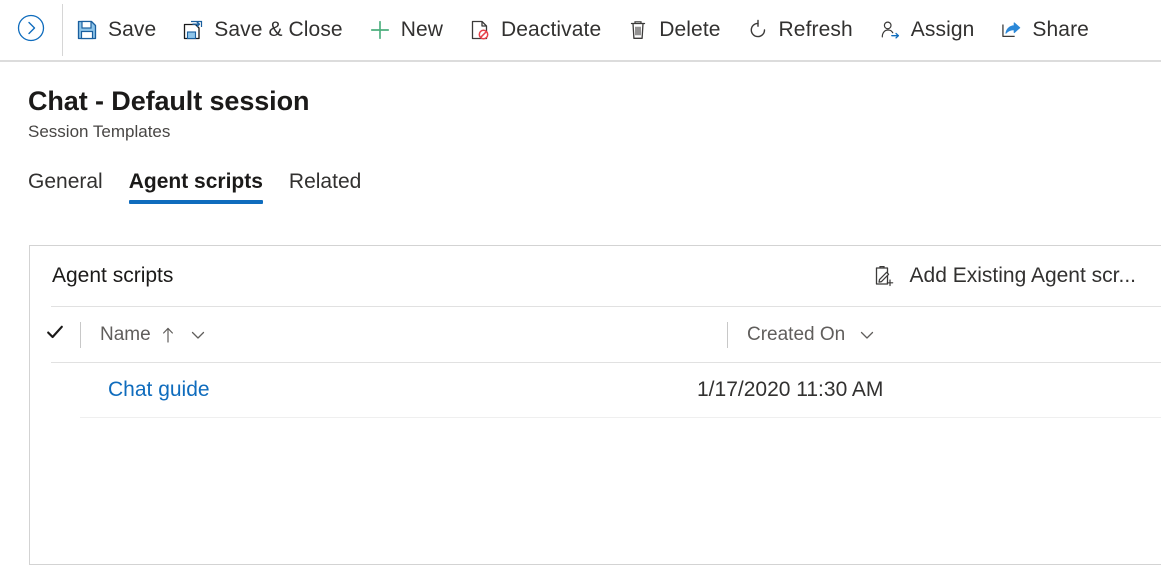 Image resolution: width=1161 pixels, height=565 pixels. What do you see at coordinates (580, 183) in the screenshot?
I see `form-tabs: General Agent scripts Related` at bounding box center [580, 183].